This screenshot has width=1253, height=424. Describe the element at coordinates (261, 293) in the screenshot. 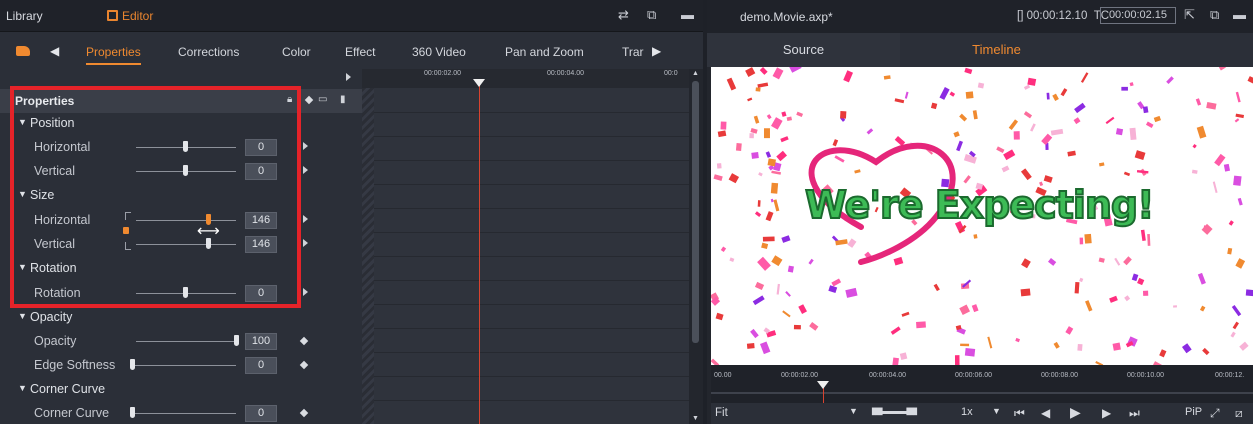

I see `rotation-input: 0` at that location.